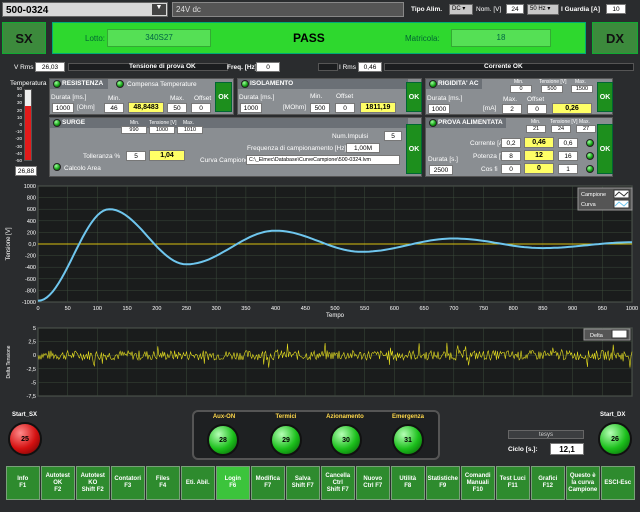 Image resolution: width=640 pixels, height=512 pixels. Describe the element at coordinates (223, 440) in the screenshot. I see `aux-on-num: 28` at that location.